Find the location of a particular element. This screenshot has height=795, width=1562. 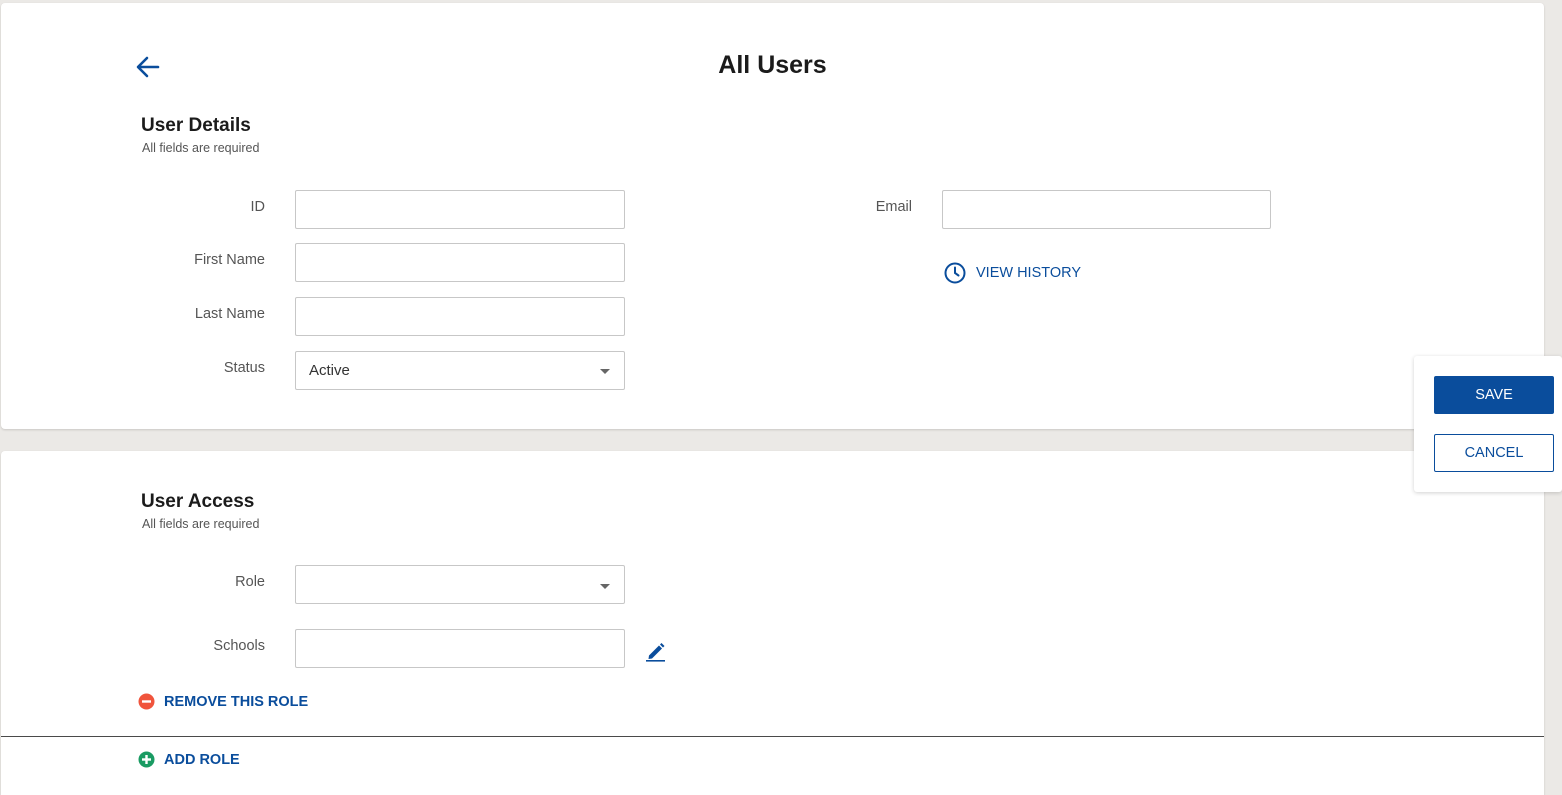

schools-label: Schools is located at coordinates (239, 646).